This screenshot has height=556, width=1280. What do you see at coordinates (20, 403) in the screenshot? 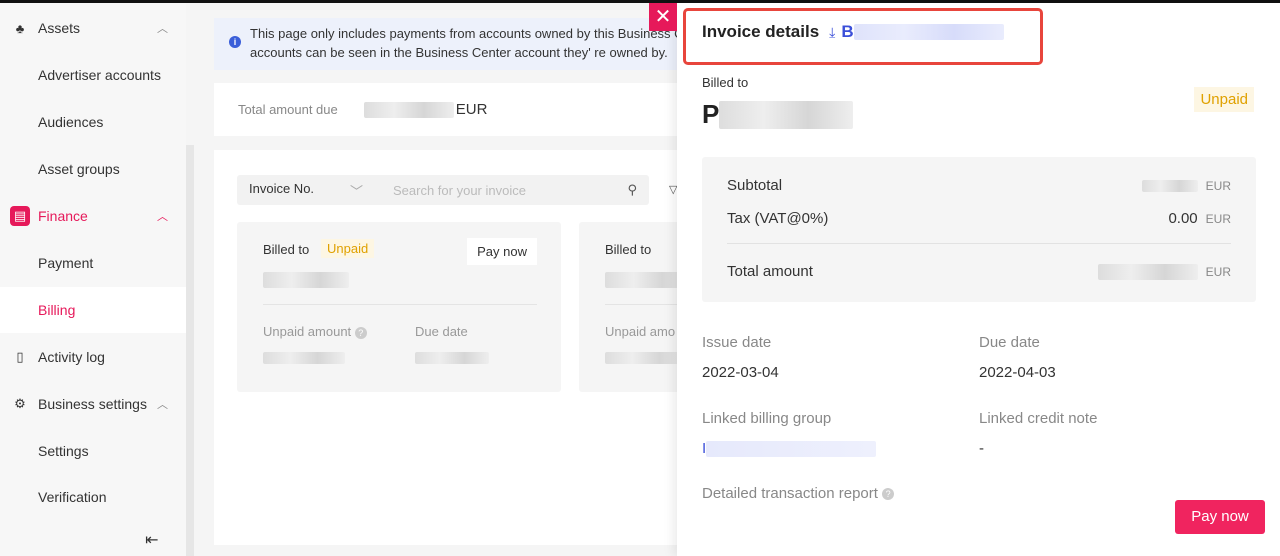
I see `gear-icon: ⚙` at bounding box center [20, 403].